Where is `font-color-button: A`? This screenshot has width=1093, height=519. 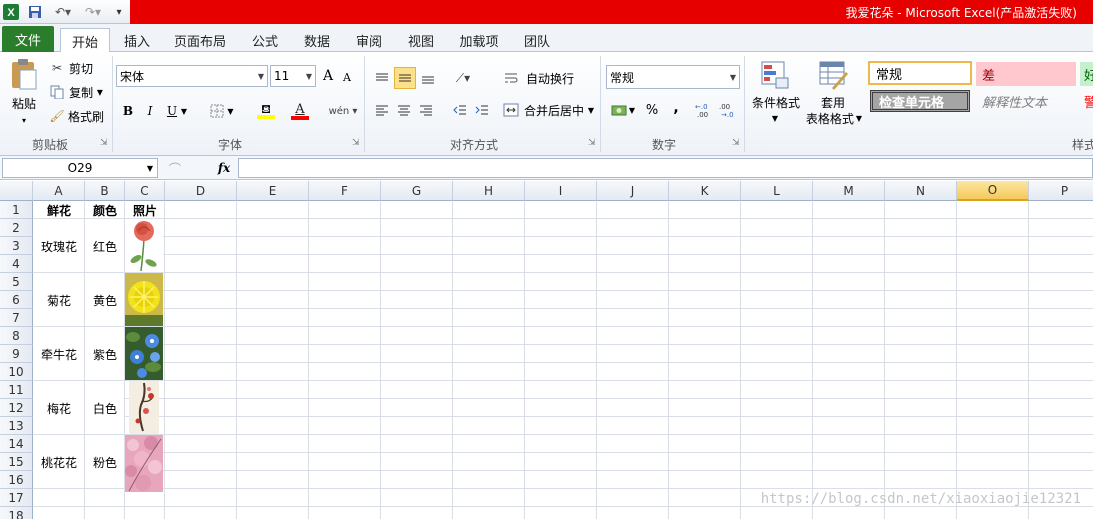
font-color-button: A is located at coordinates (300, 111).